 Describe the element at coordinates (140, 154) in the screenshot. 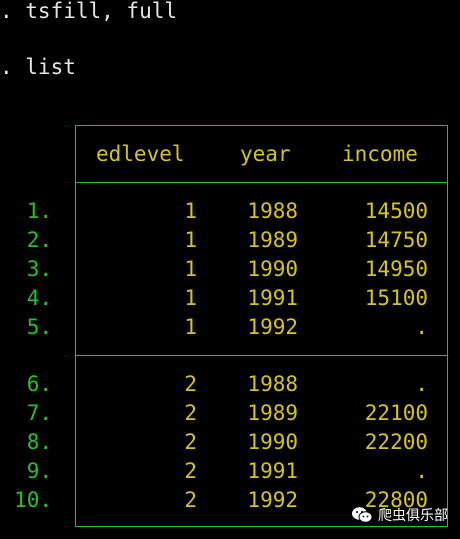

I see `column-header-edlevel: edlevel` at that location.